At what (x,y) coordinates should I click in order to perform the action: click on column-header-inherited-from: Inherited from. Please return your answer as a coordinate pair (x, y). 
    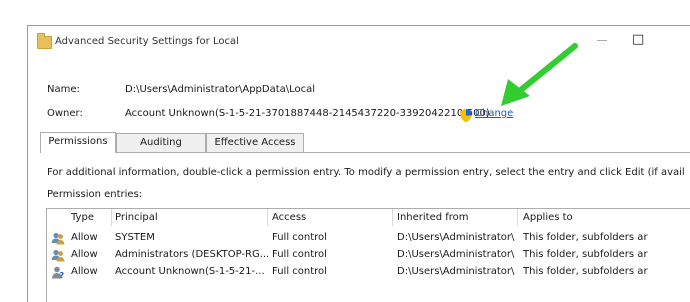
    Looking at the image, I should click on (433, 217).